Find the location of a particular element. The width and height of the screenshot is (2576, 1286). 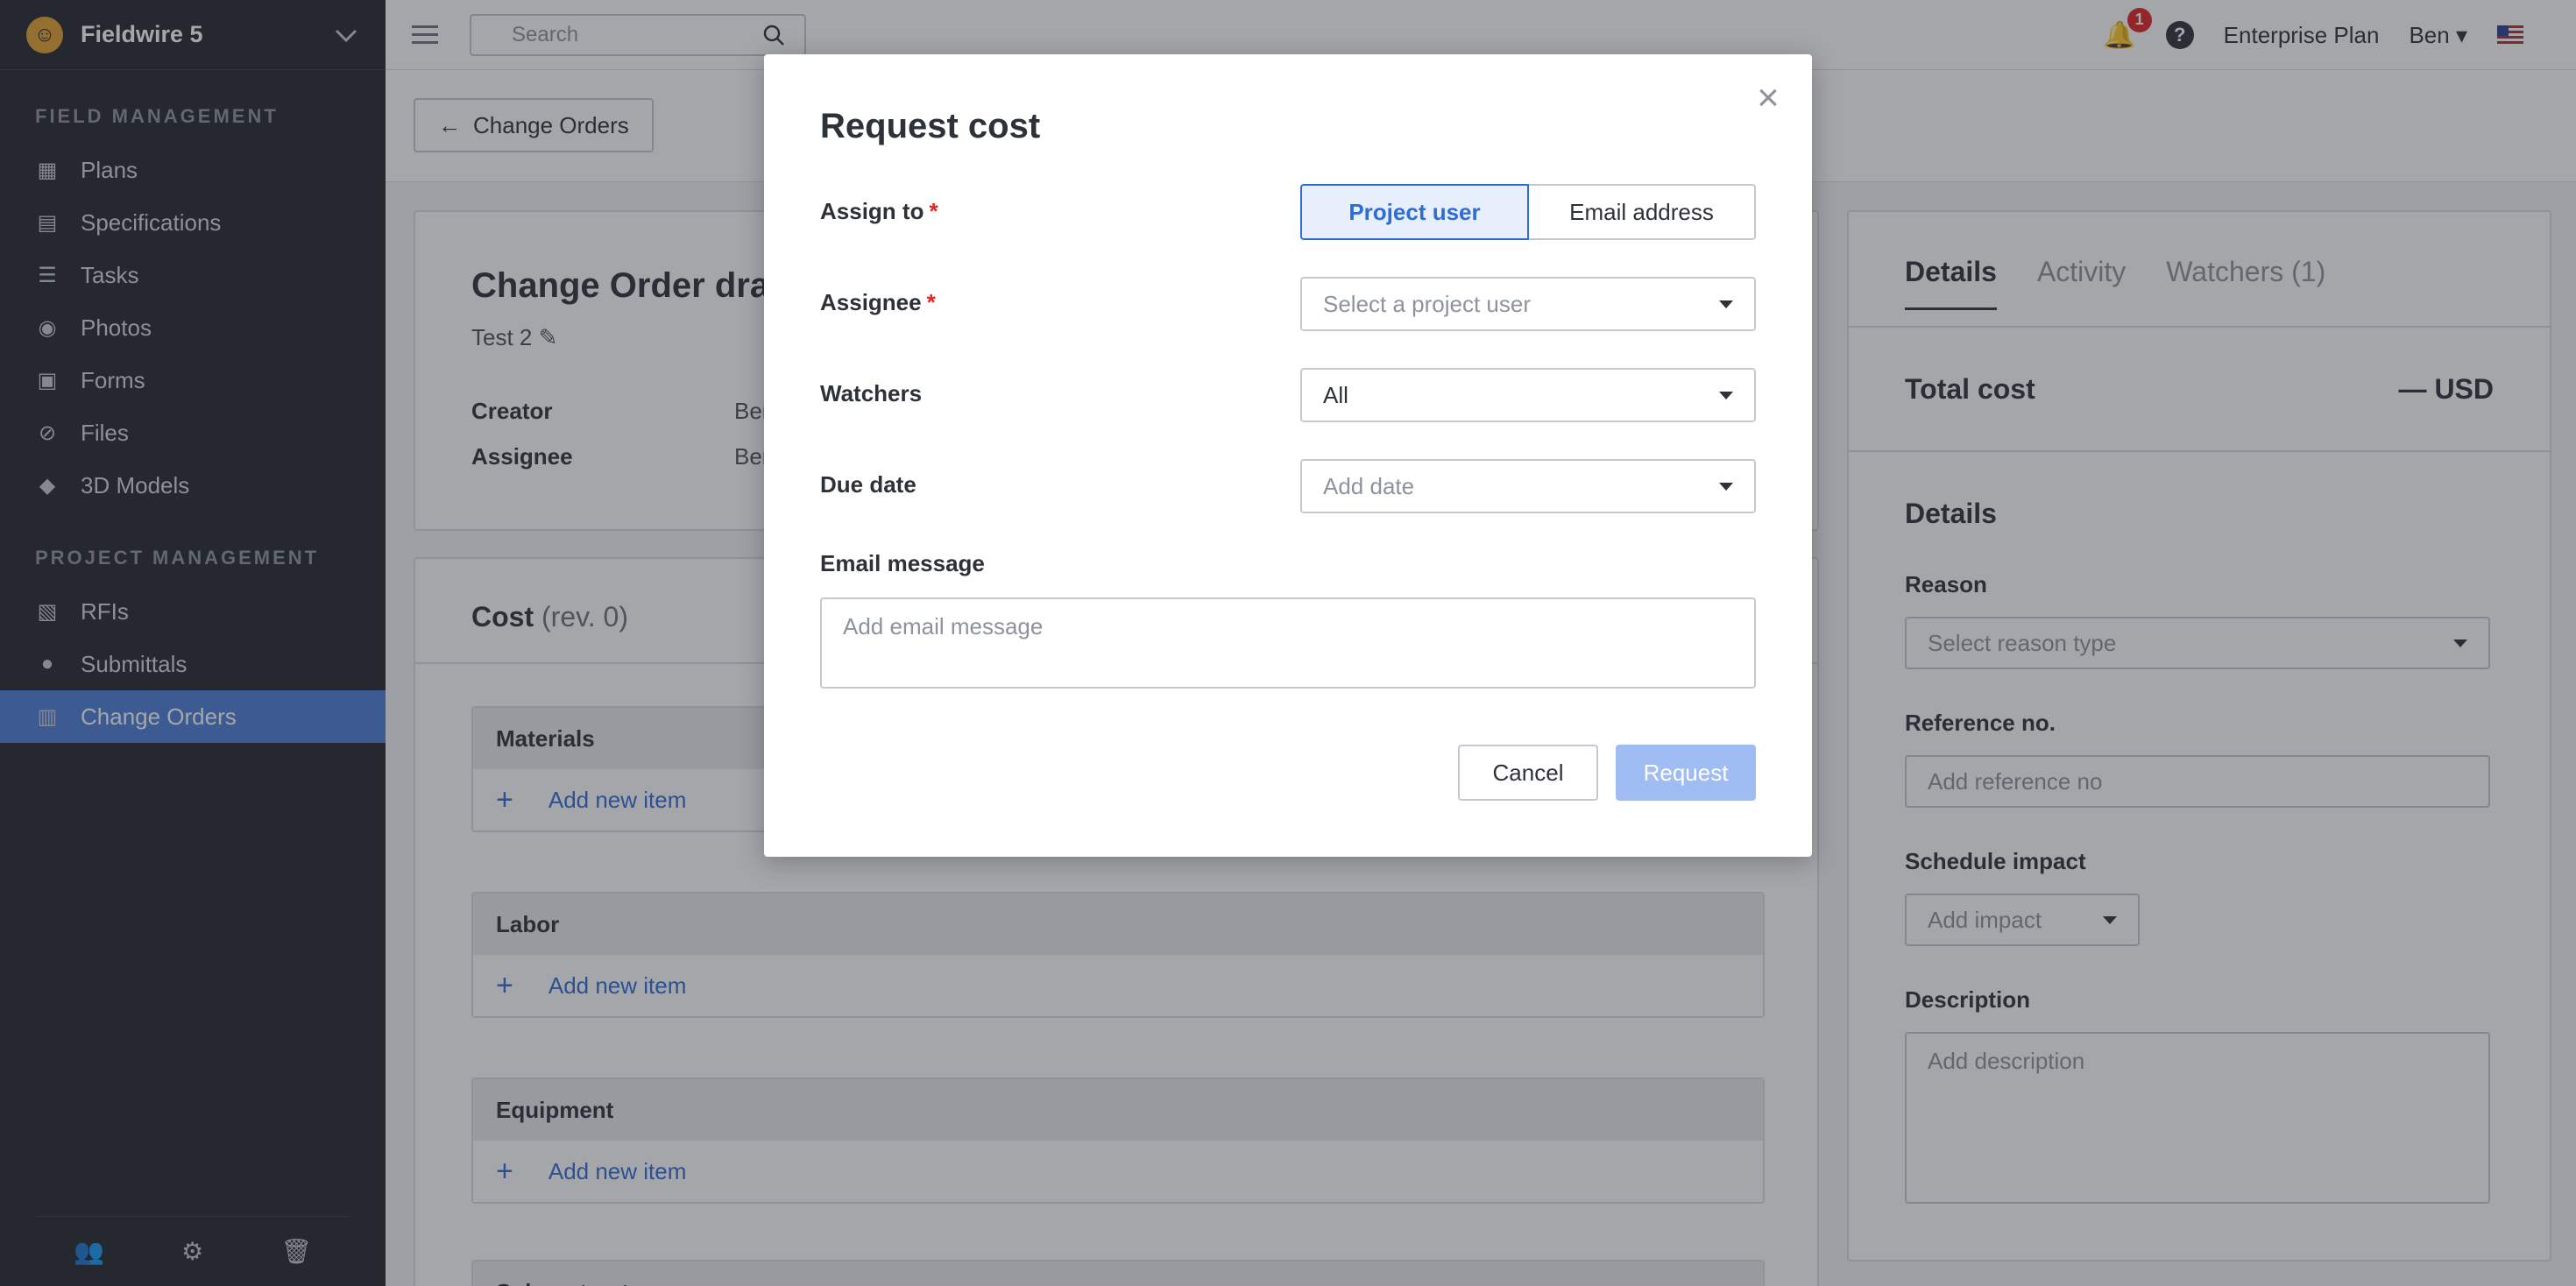

cancel-button: Cancel is located at coordinates (1528, 773).